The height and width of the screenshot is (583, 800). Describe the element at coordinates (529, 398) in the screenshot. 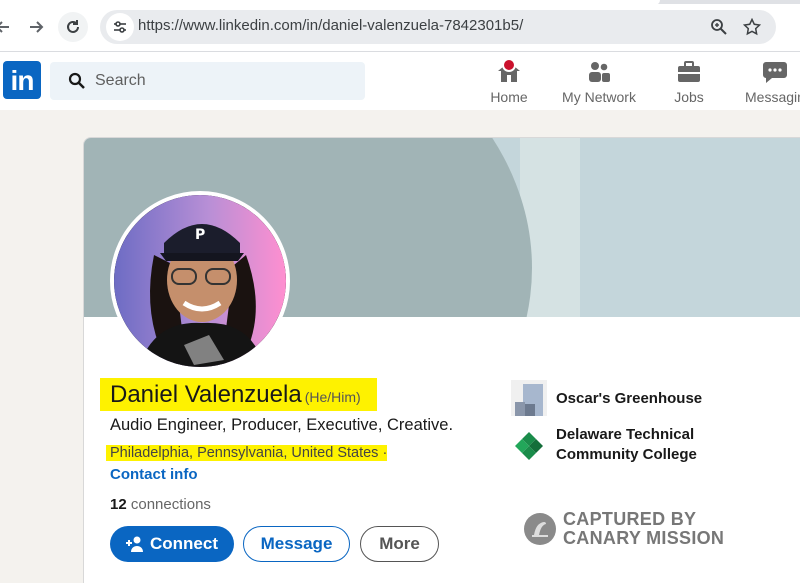

I see `company-logo-placeholder` at that location.